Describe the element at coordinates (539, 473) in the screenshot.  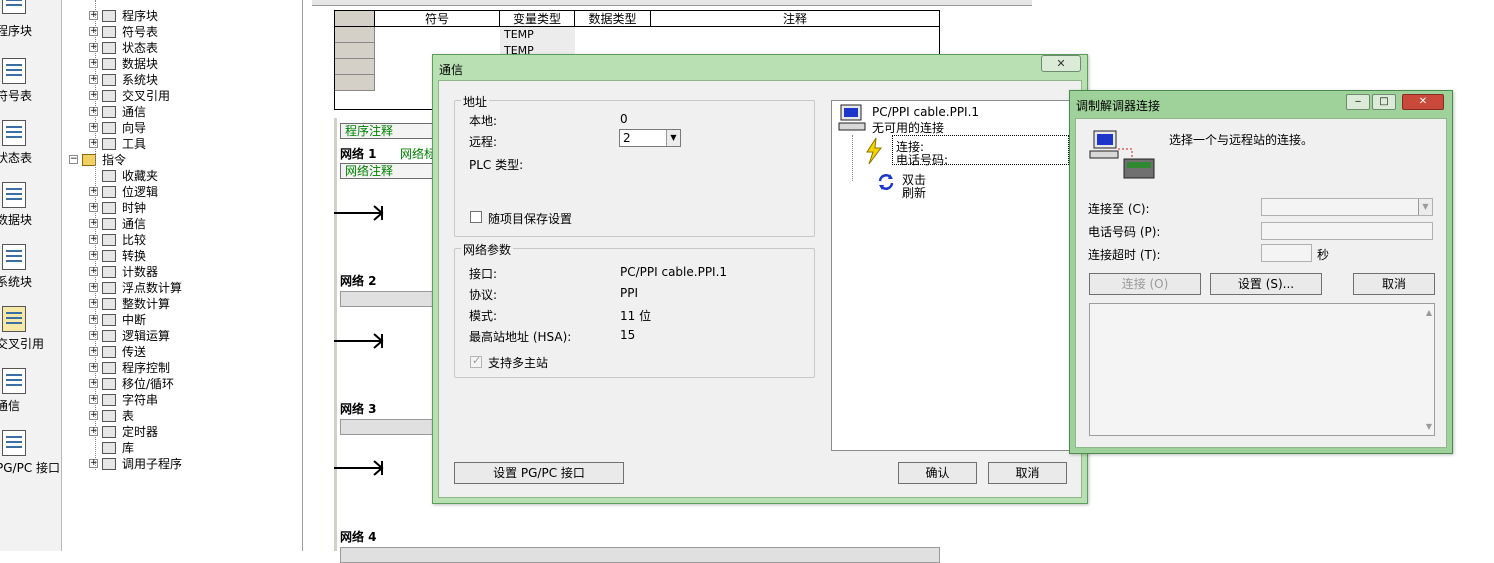
I see `setup-pgpc-interface-button: 设置 PG/PC 接口` at that location.